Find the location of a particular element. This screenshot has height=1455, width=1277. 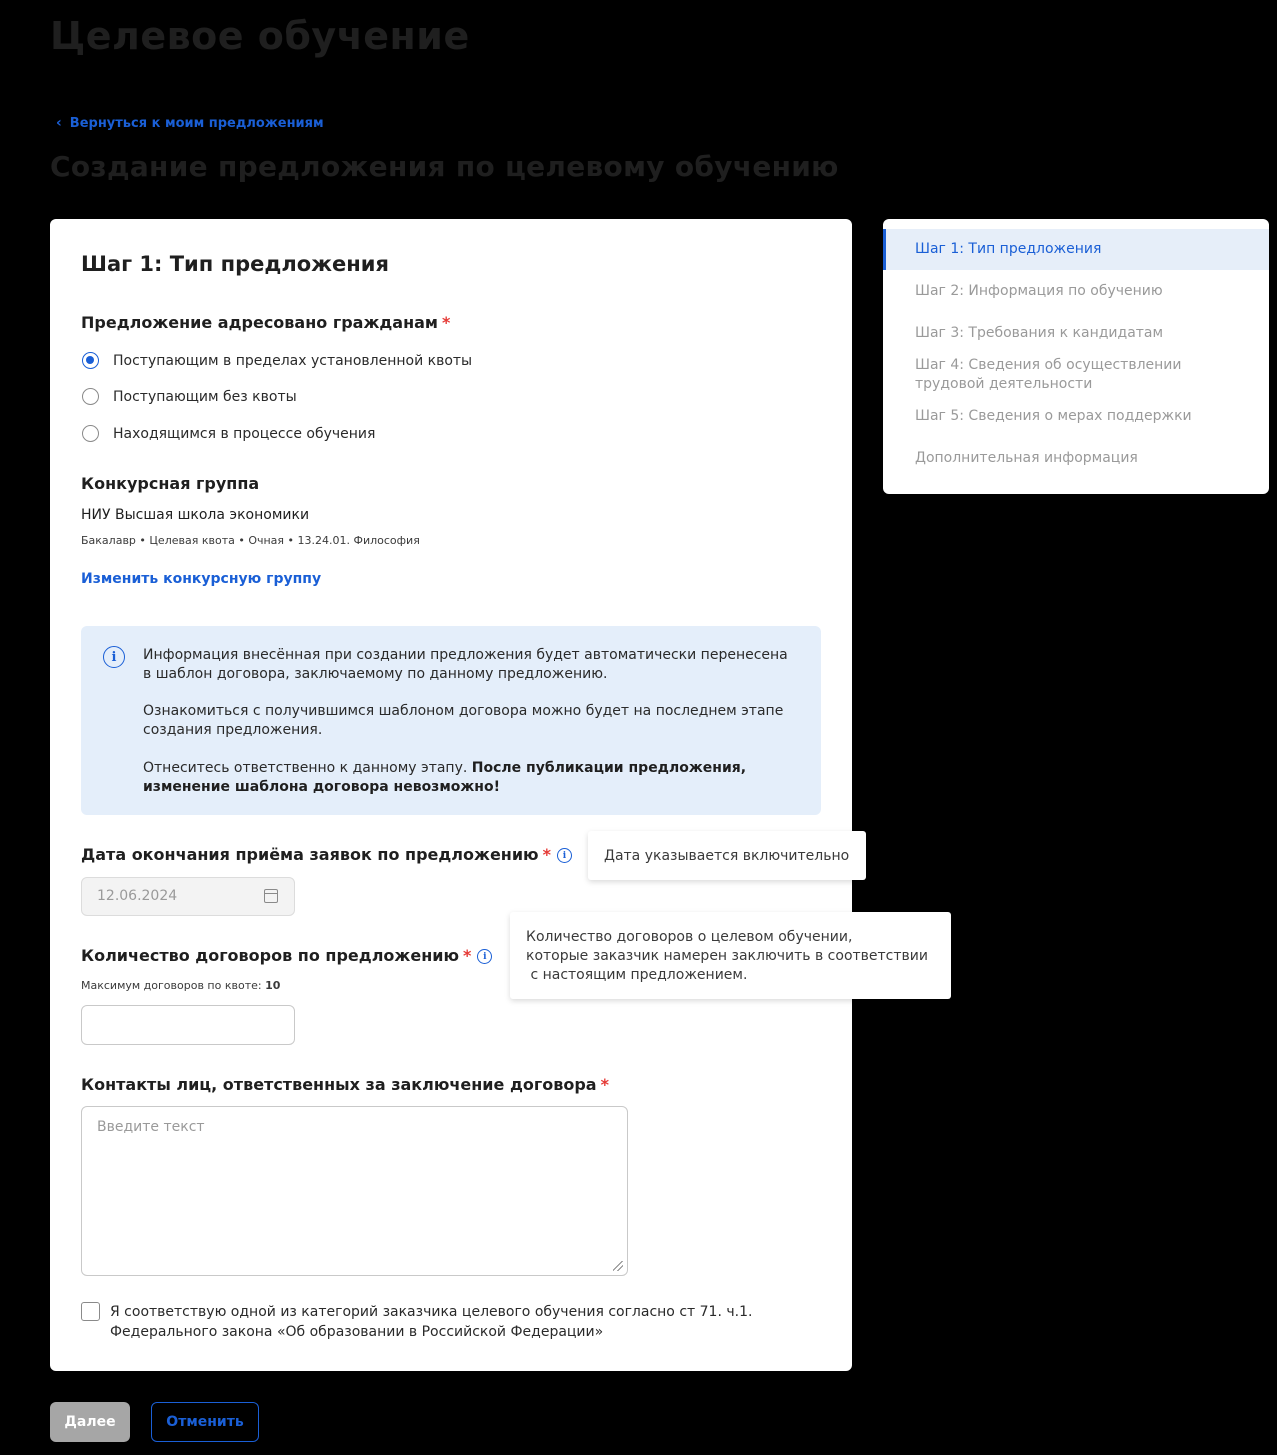

addressed-label: Предложение адресовано гражданам * is located at coordinates (265, 322).